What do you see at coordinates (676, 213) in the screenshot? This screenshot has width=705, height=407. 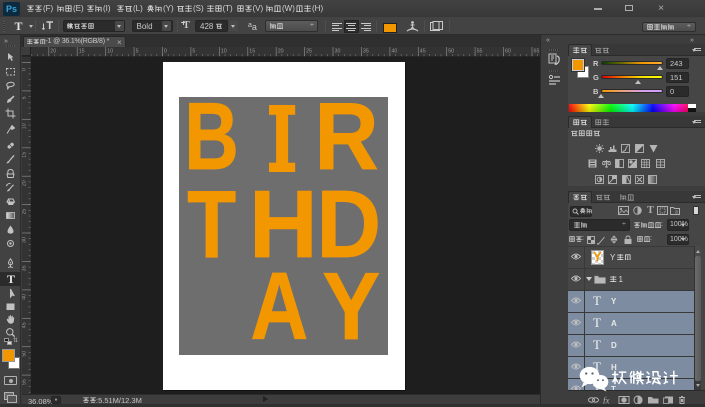 I see `svg-text: a` at bounding box center [676, 213].